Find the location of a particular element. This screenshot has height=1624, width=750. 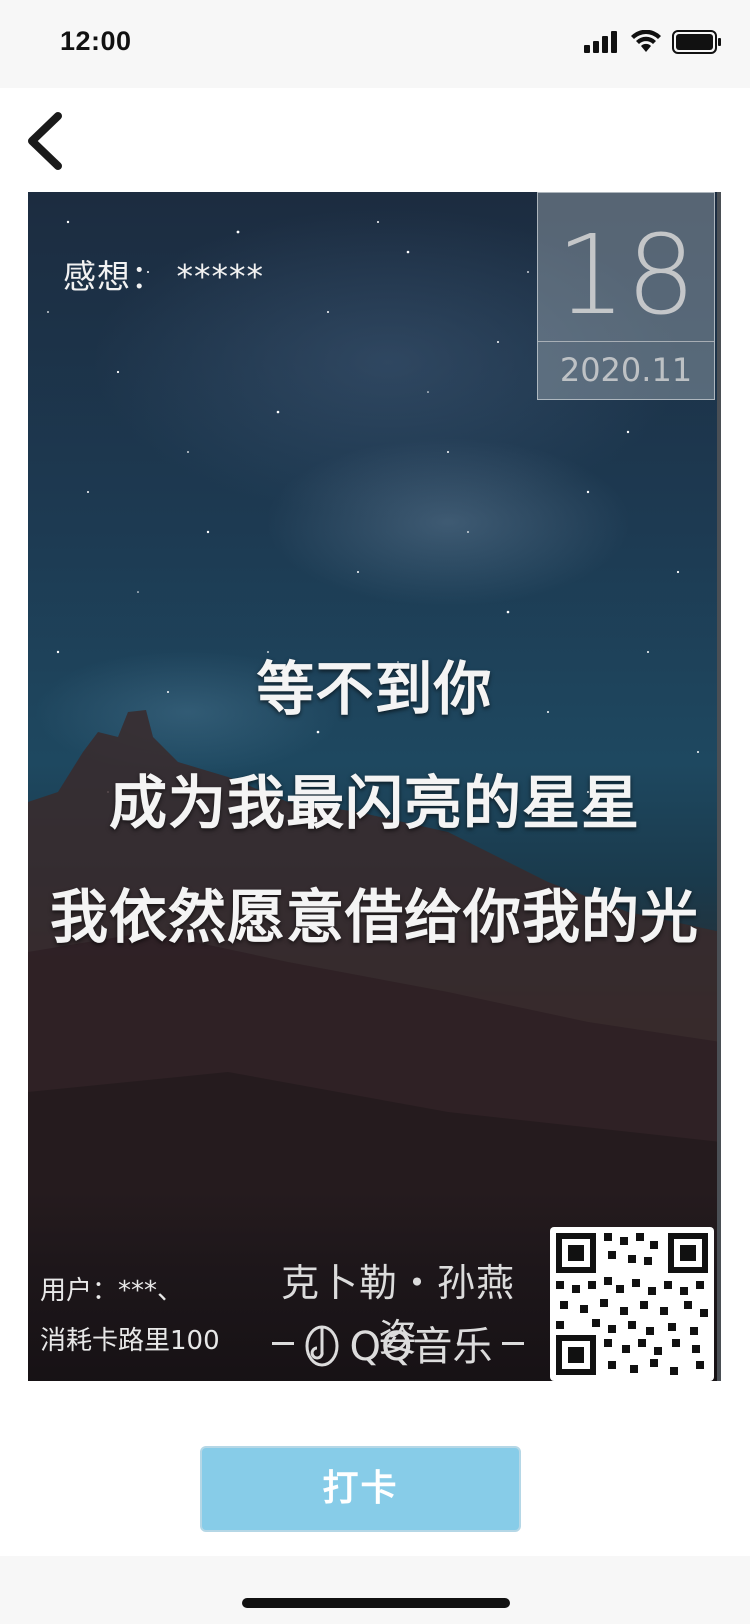

lyric-line: 等不到你 is located at coordinates (374, 689).